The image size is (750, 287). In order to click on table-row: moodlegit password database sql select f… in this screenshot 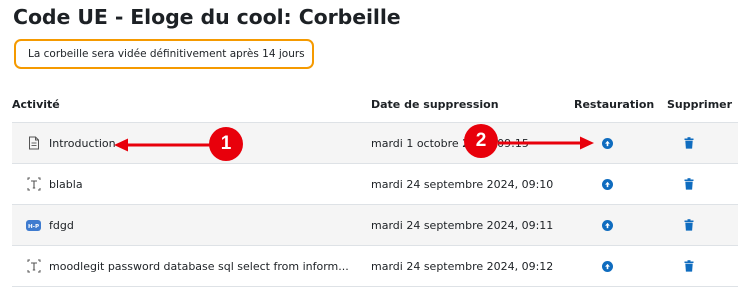, I will do `click(375, 266)`.